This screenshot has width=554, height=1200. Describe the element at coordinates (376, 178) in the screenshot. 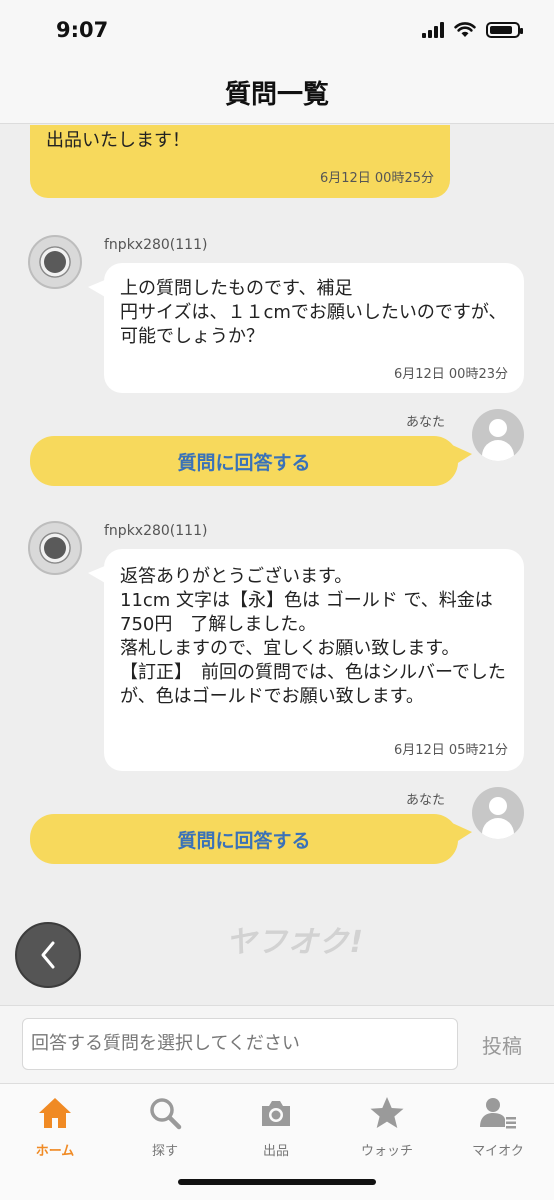

I see `message-time: 6月12日 00時25分` at that location.